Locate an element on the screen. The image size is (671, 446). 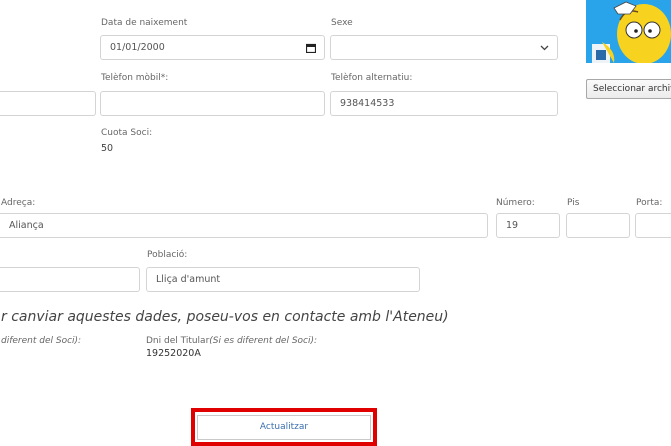
avatar is located at coordinates (628, 31).